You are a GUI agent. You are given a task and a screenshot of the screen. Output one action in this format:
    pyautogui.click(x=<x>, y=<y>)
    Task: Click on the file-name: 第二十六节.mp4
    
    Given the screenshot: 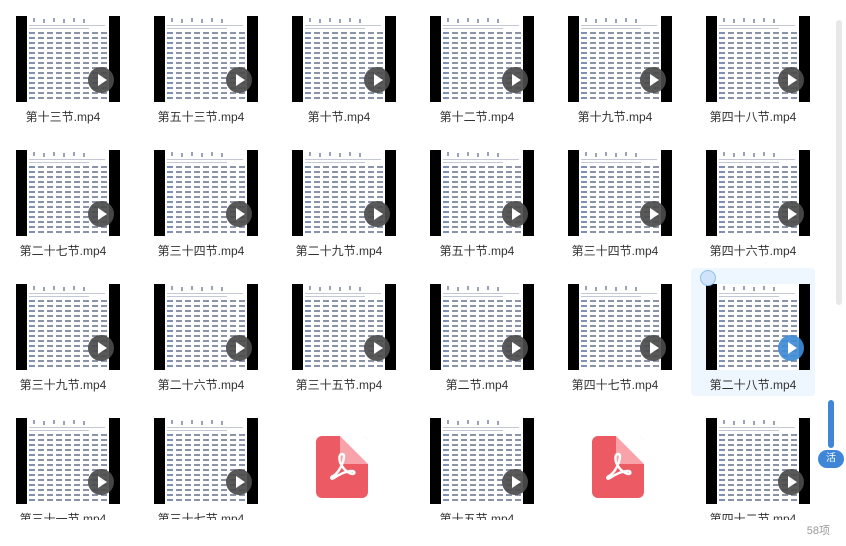 What is the action you would take?
    pyautogui.click(x=201, y=385)
    